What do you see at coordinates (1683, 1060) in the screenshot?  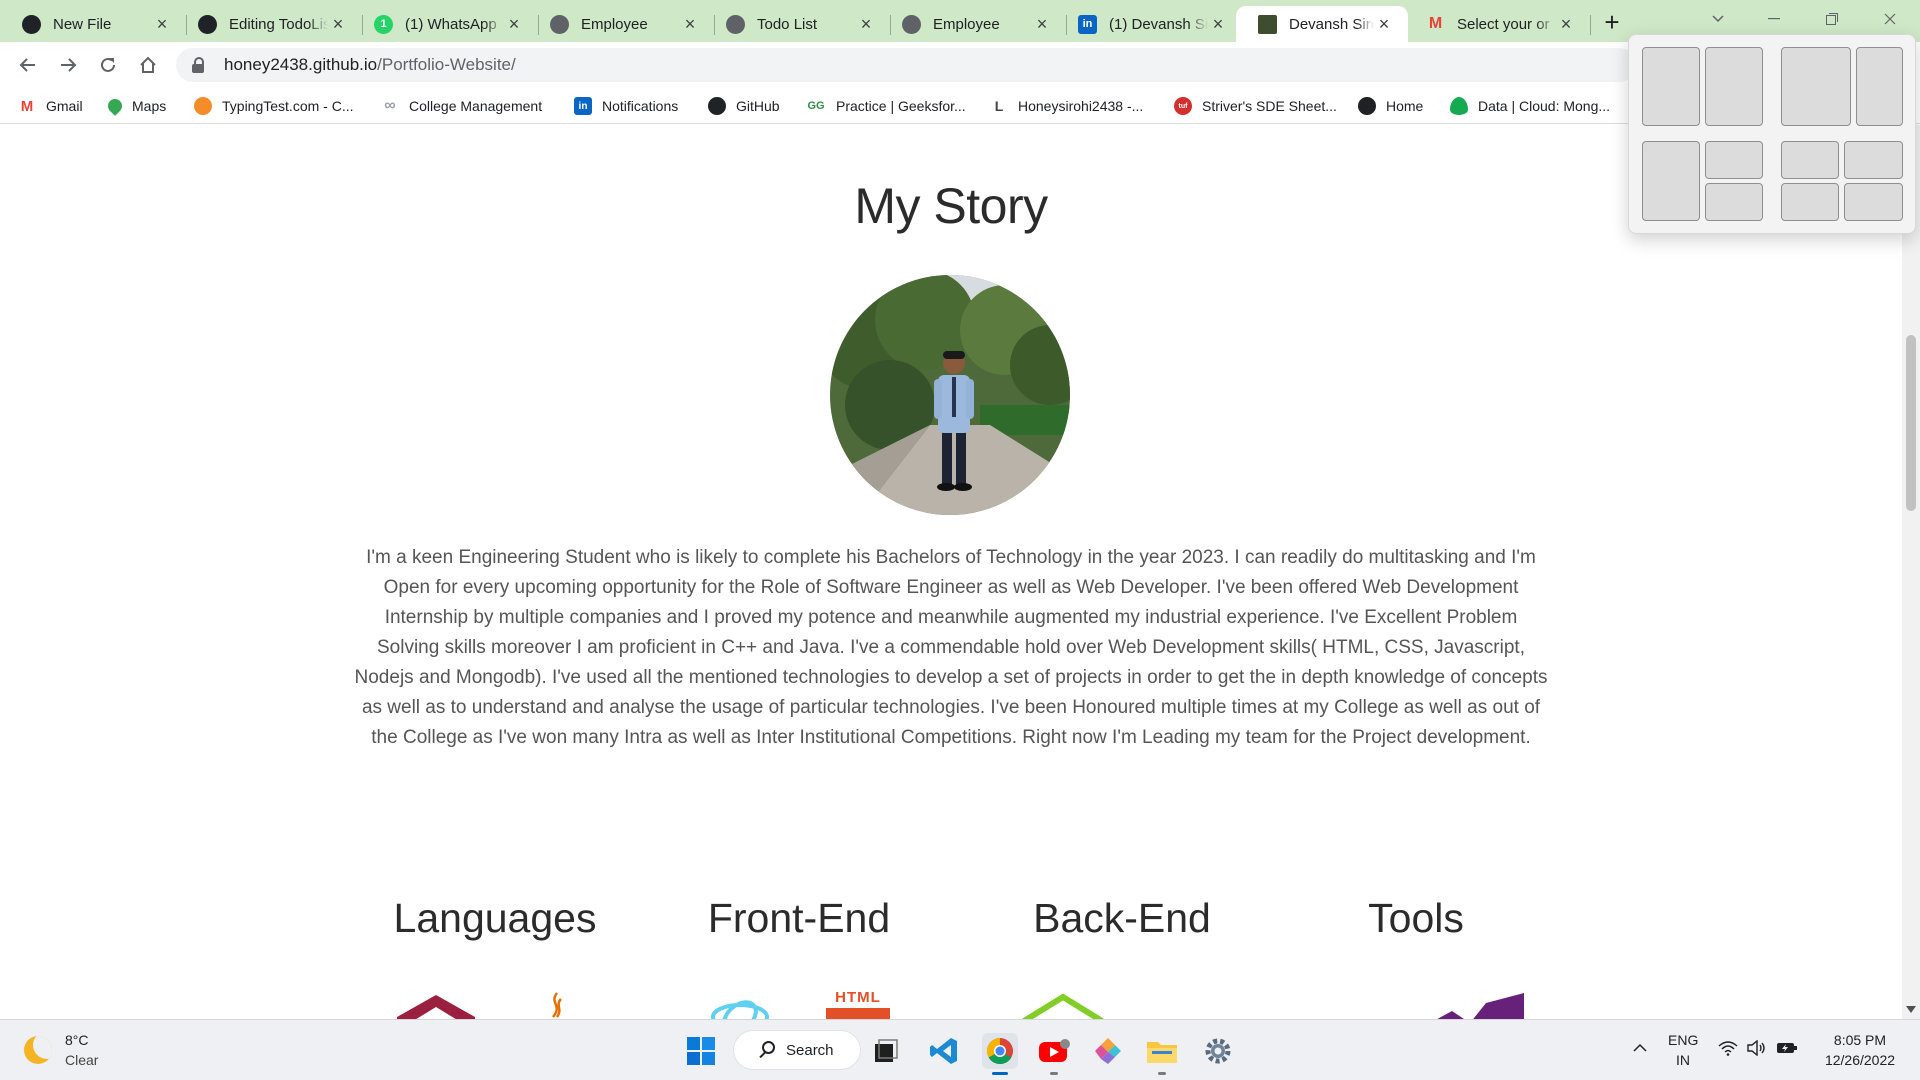 I see `region-indicator: IN` at bounding box center [1683, 1060].